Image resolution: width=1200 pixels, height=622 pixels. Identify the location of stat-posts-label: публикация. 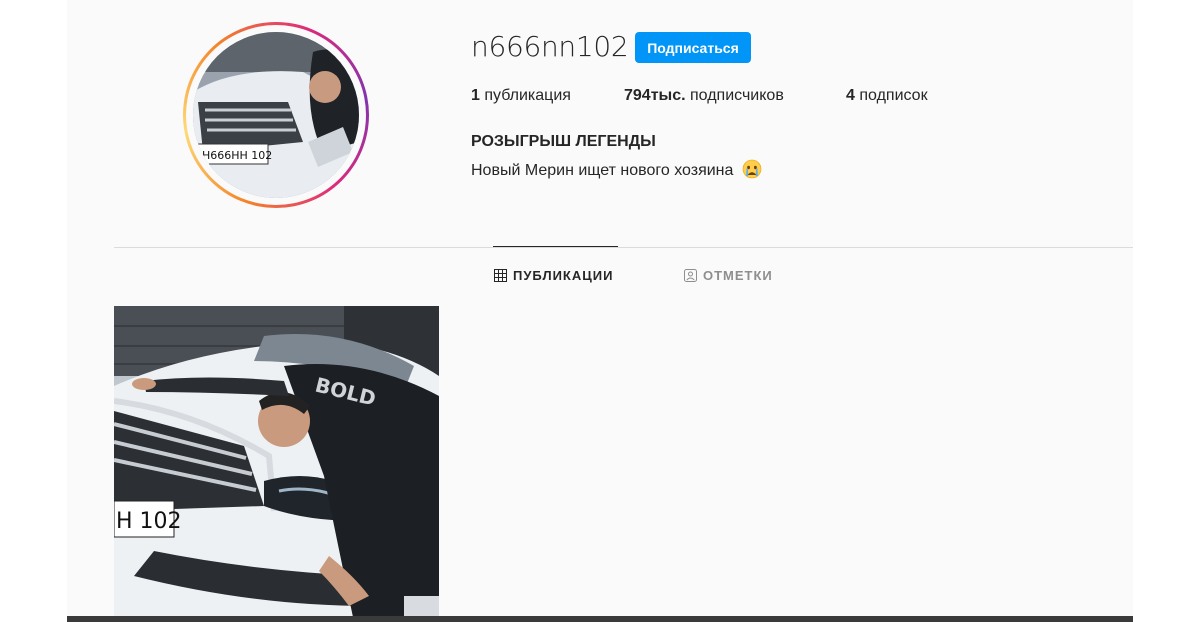
(525, 95).